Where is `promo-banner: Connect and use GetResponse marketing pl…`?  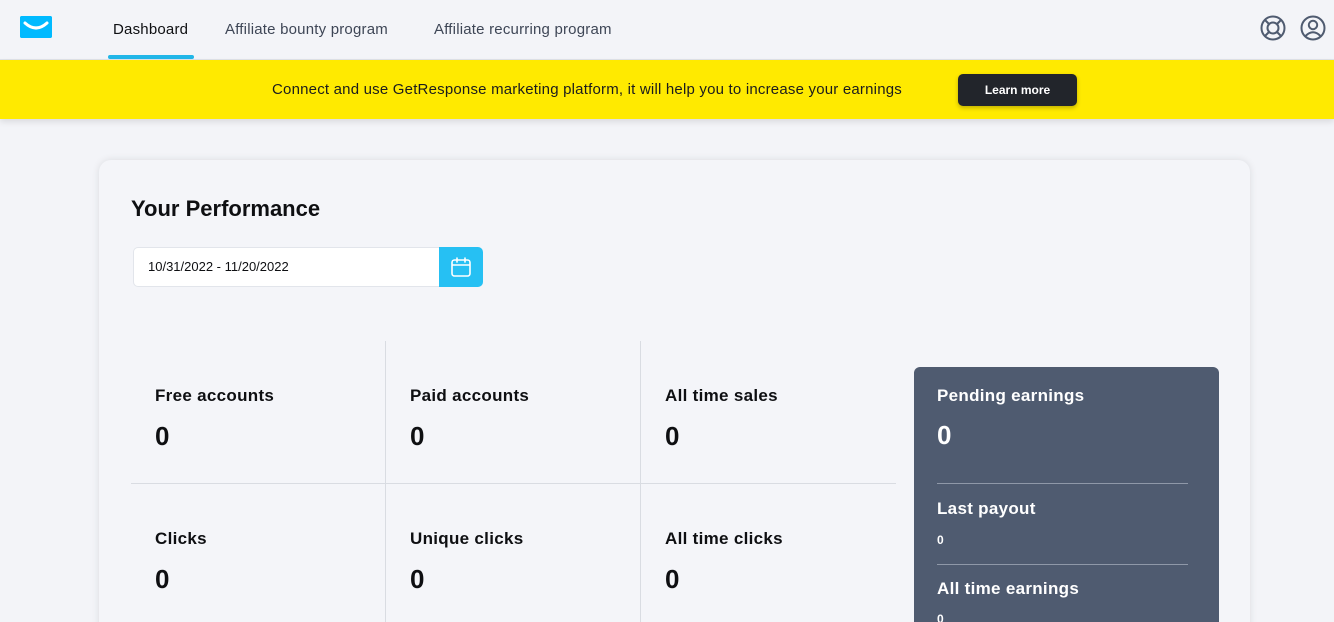
promo-banner: Connect and use GetResponse marketing pl… is located at coordinates (667, 89).